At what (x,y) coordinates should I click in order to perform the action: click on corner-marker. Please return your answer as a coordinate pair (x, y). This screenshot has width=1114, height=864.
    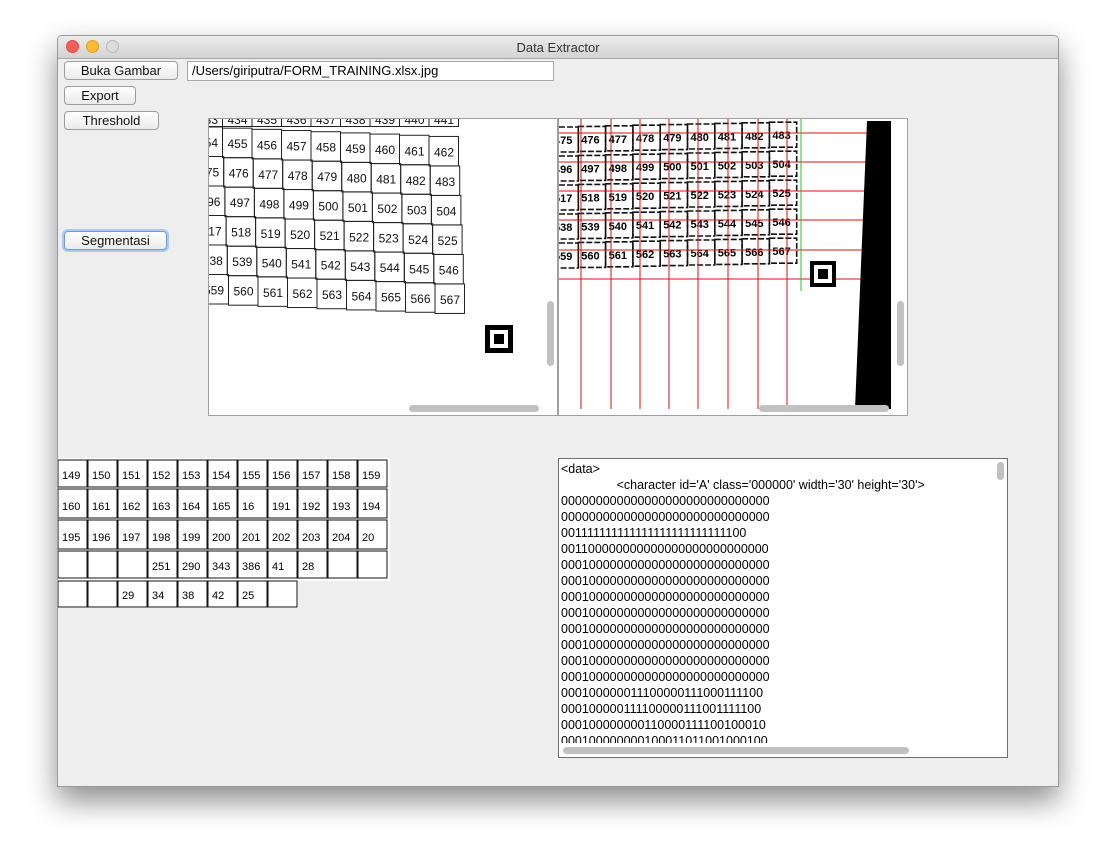
    Looking at the image, I should click on (499, 339).